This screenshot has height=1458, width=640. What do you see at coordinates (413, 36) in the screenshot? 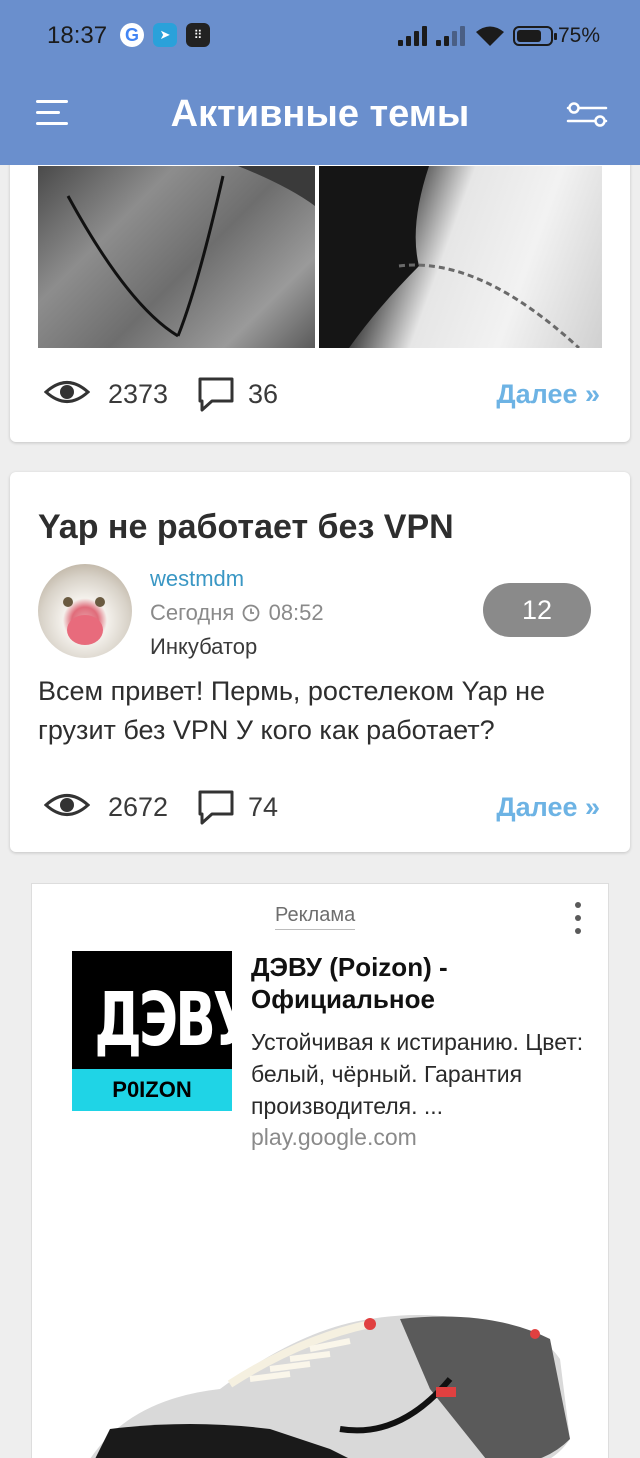
I see `signal-icon` at bounding box center [413, 36].